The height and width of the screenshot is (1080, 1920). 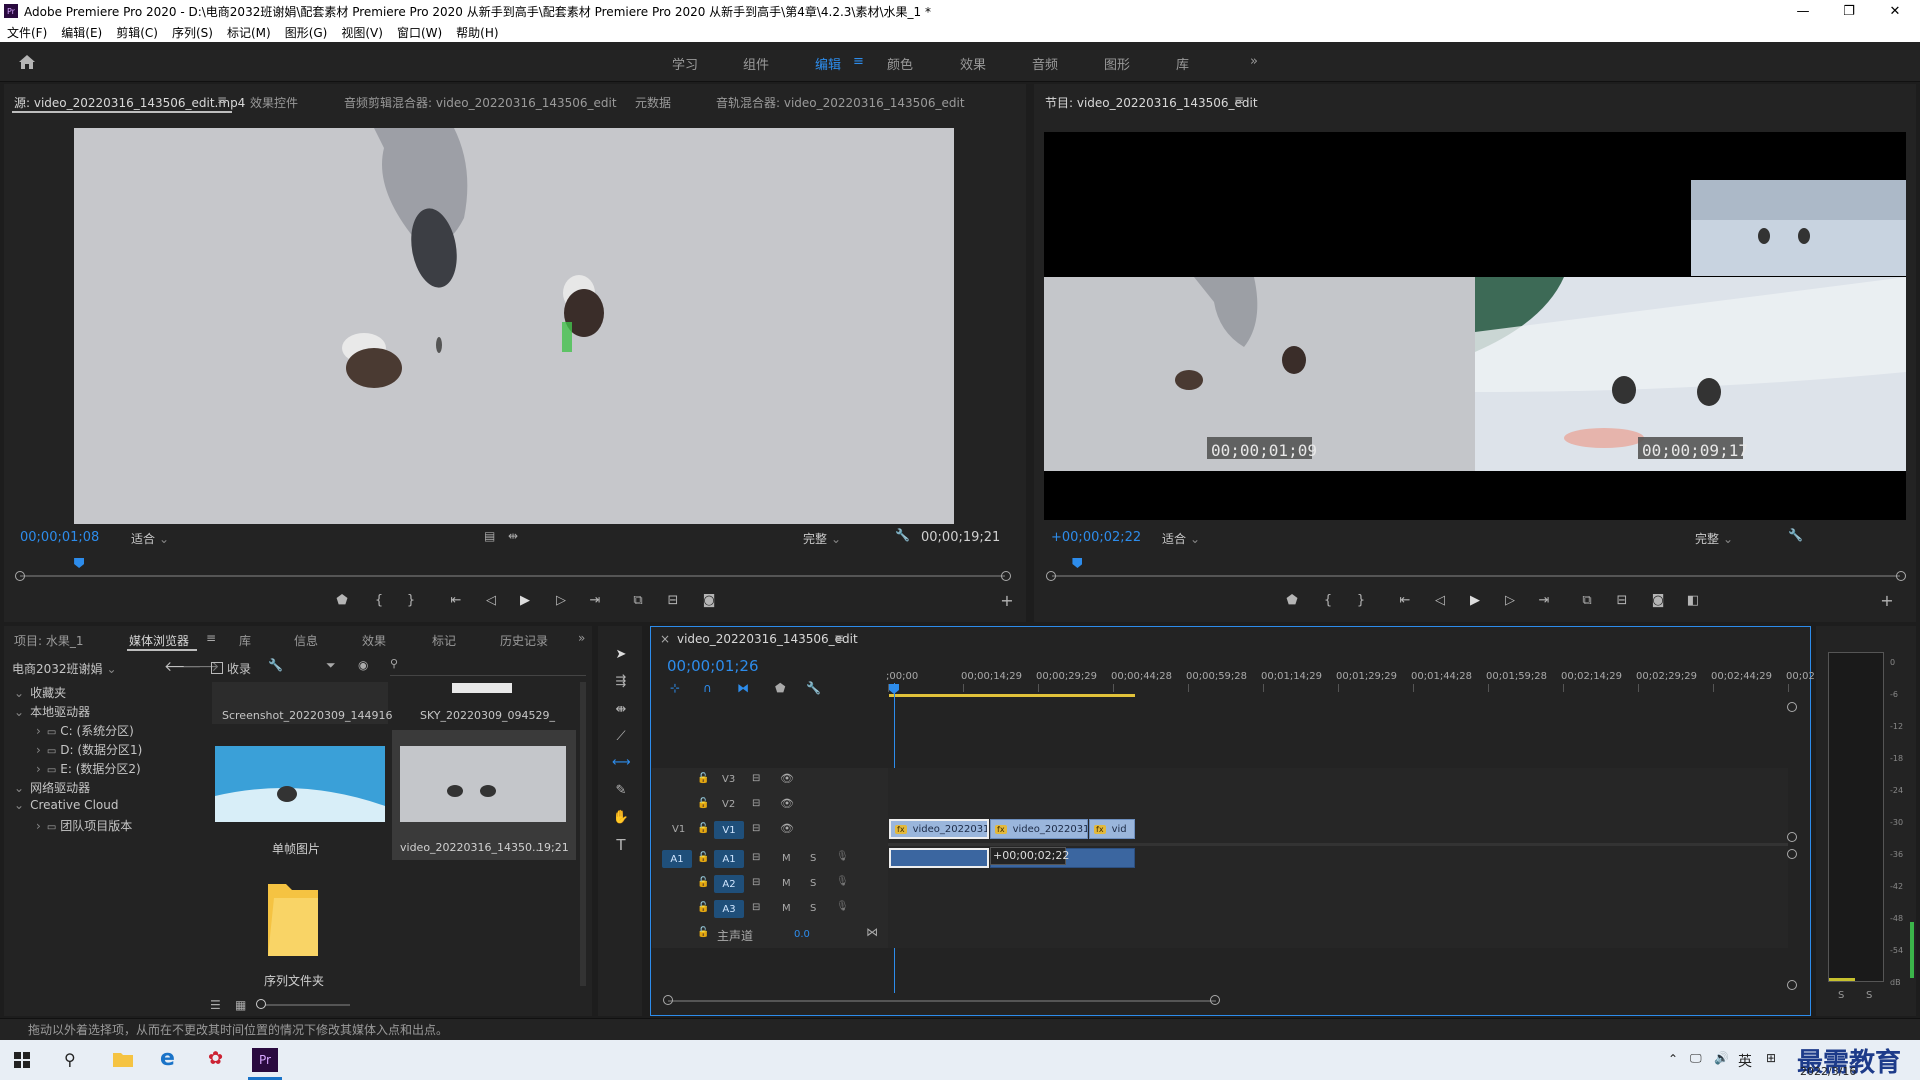 What do you see at coordinates (621, 818) in the screenshot?
I see `hand-tool-icon: ✋` at bounding box center [621, 818].